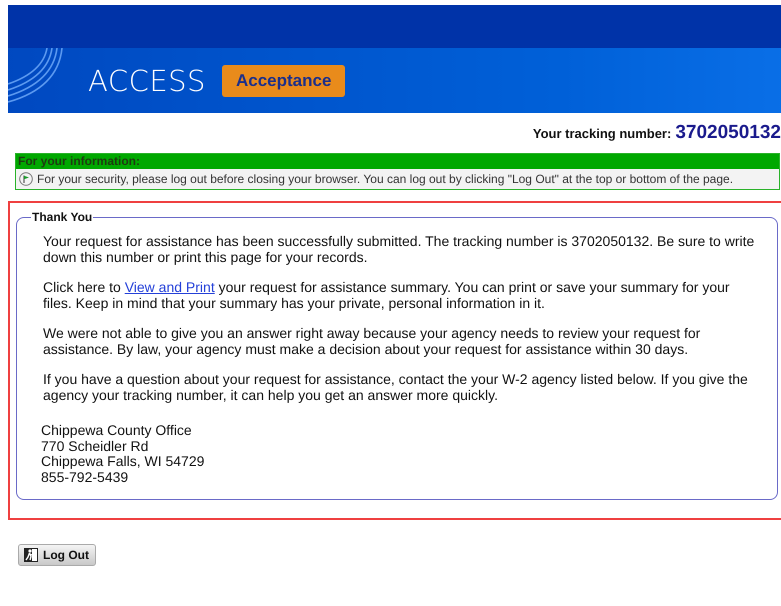 The image size is (781, 606). I want to click on tracking-number: 3702050132, so click(728, 133).